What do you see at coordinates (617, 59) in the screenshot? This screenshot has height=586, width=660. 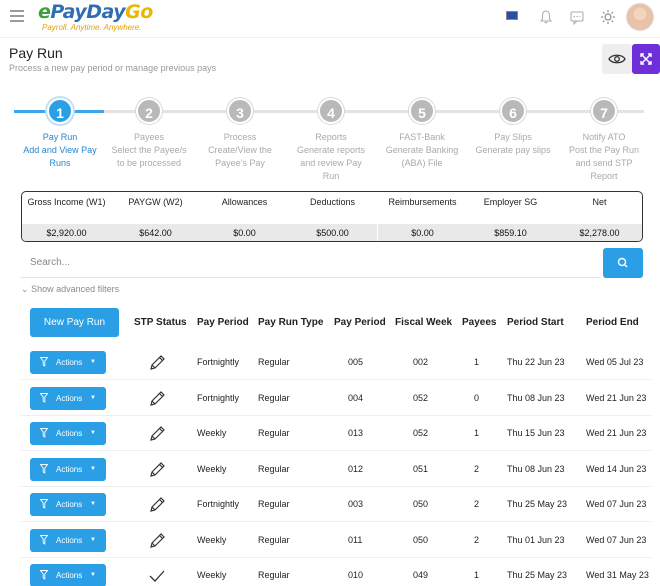 I see `view-button` at bounding box center [617, 59].